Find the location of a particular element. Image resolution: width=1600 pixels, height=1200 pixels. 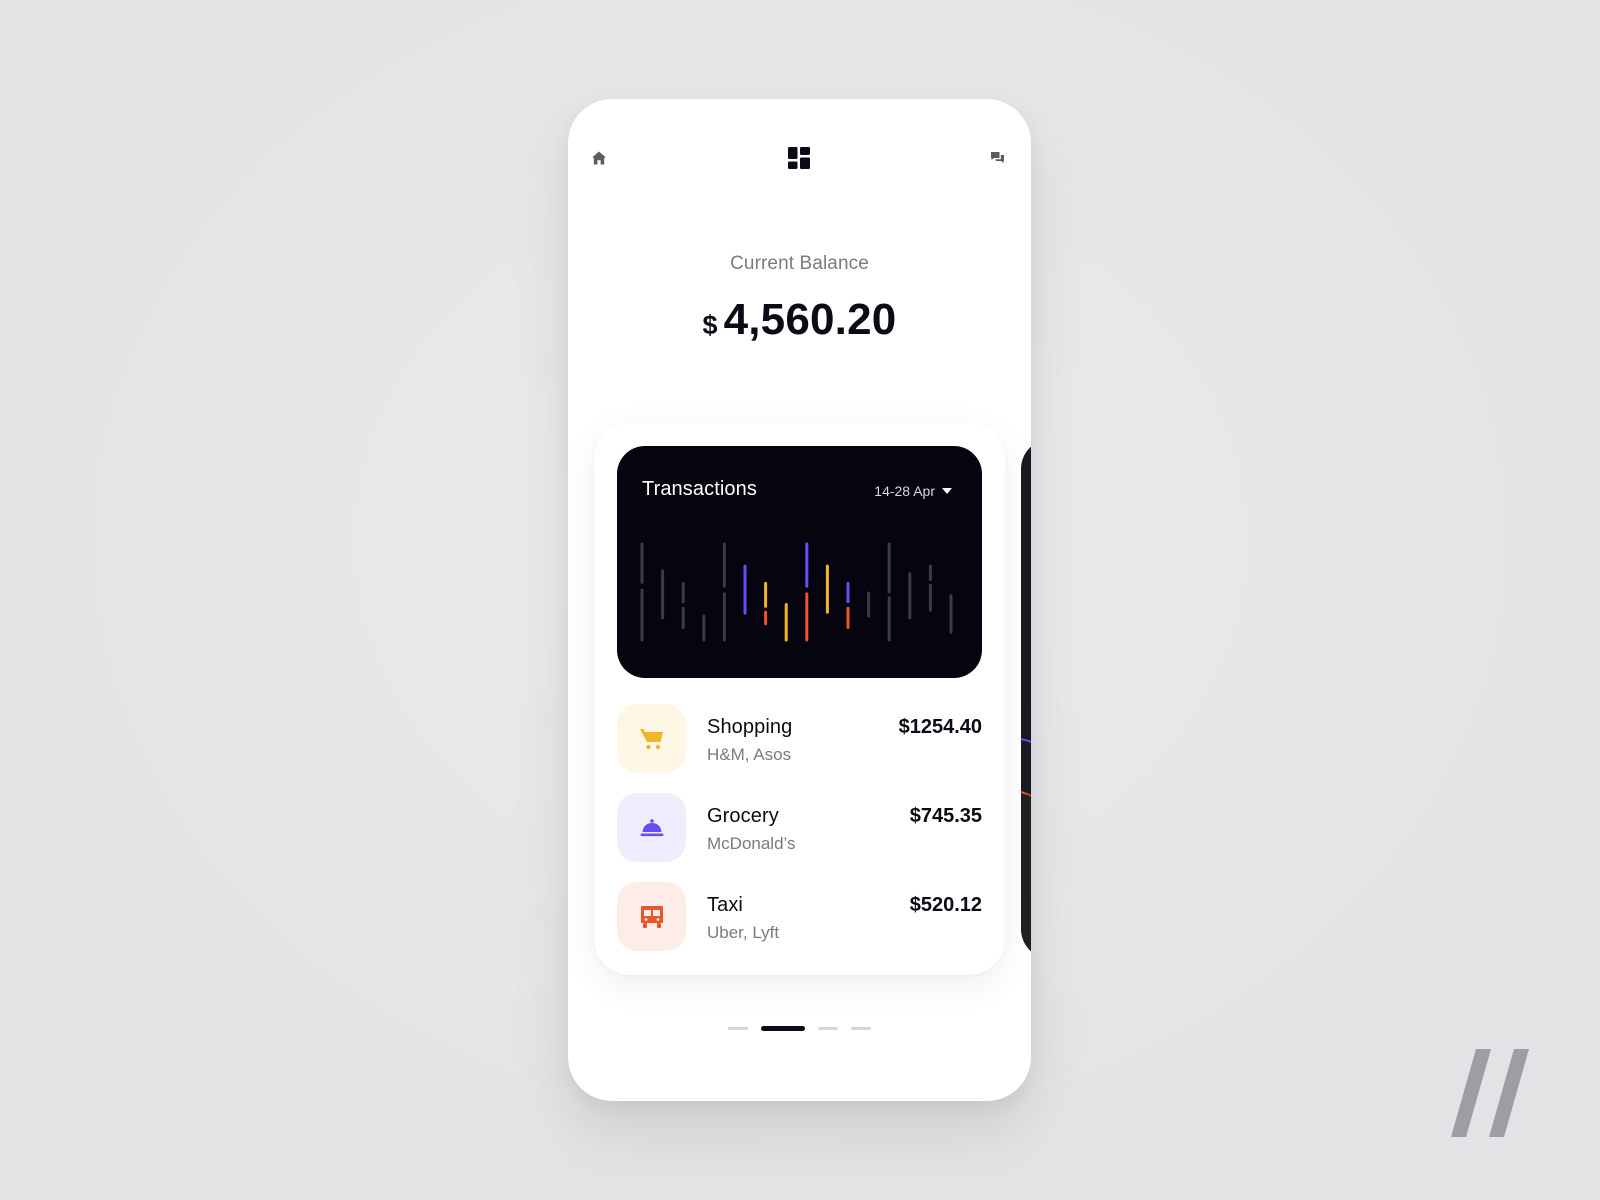

transaction-amount: $745.35 is located at coordinates (945, 816).